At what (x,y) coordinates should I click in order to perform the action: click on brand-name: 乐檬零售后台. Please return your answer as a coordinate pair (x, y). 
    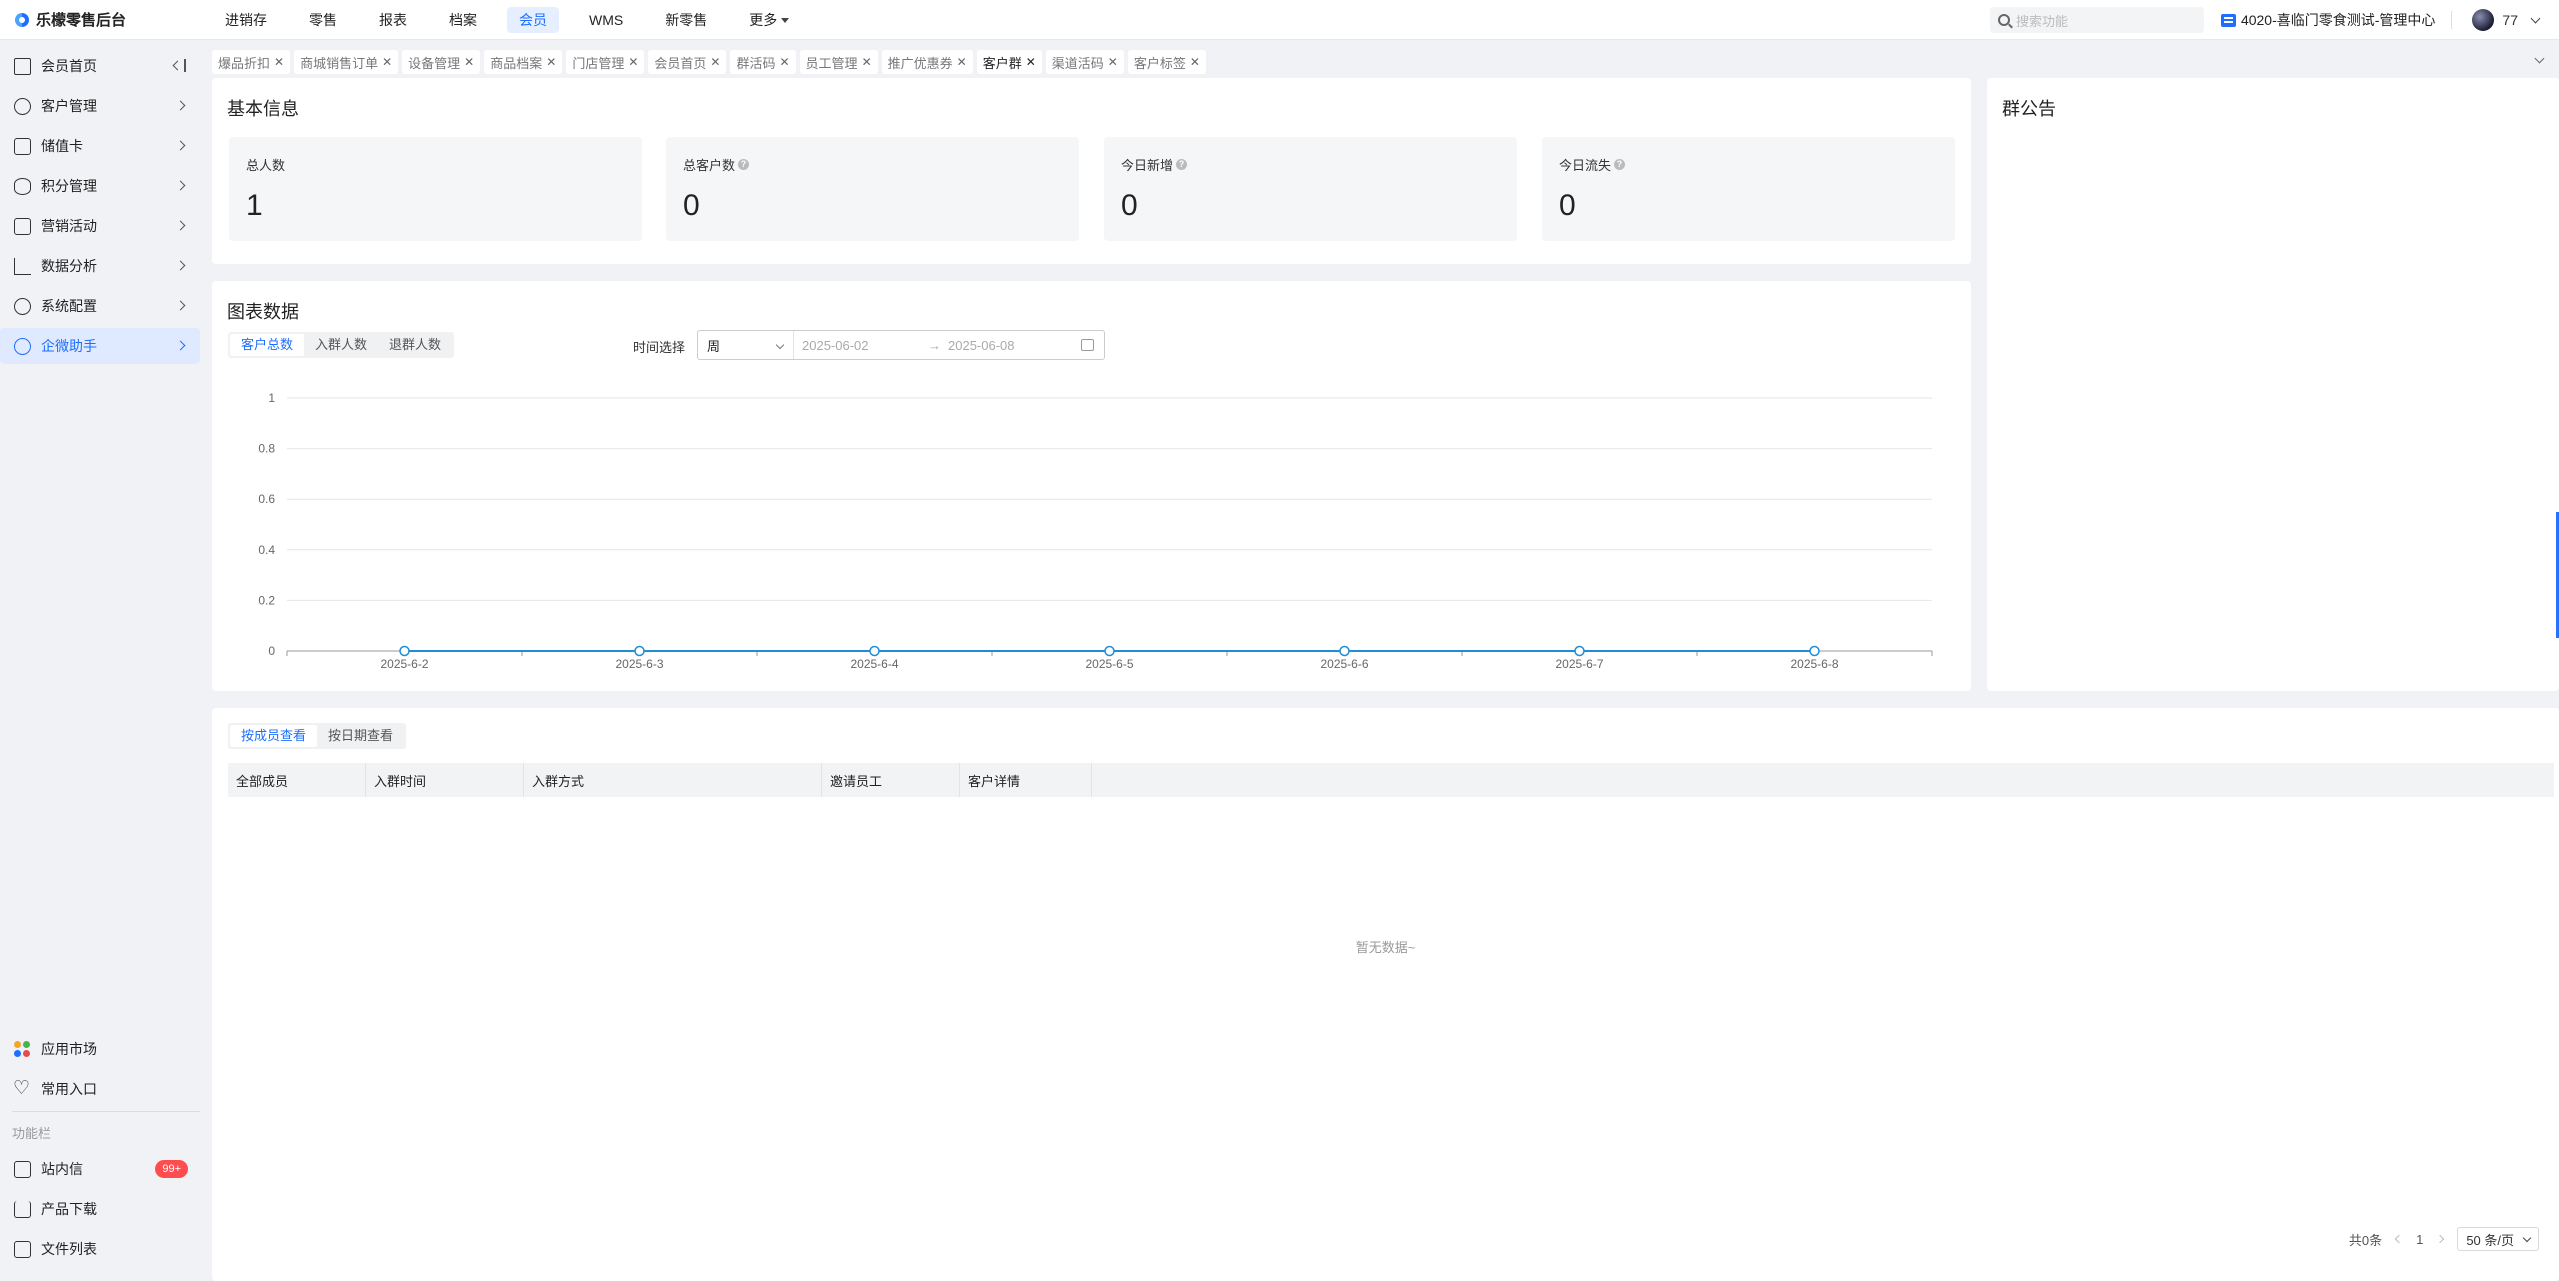
    Looking at the image, I should click on (81, 20).